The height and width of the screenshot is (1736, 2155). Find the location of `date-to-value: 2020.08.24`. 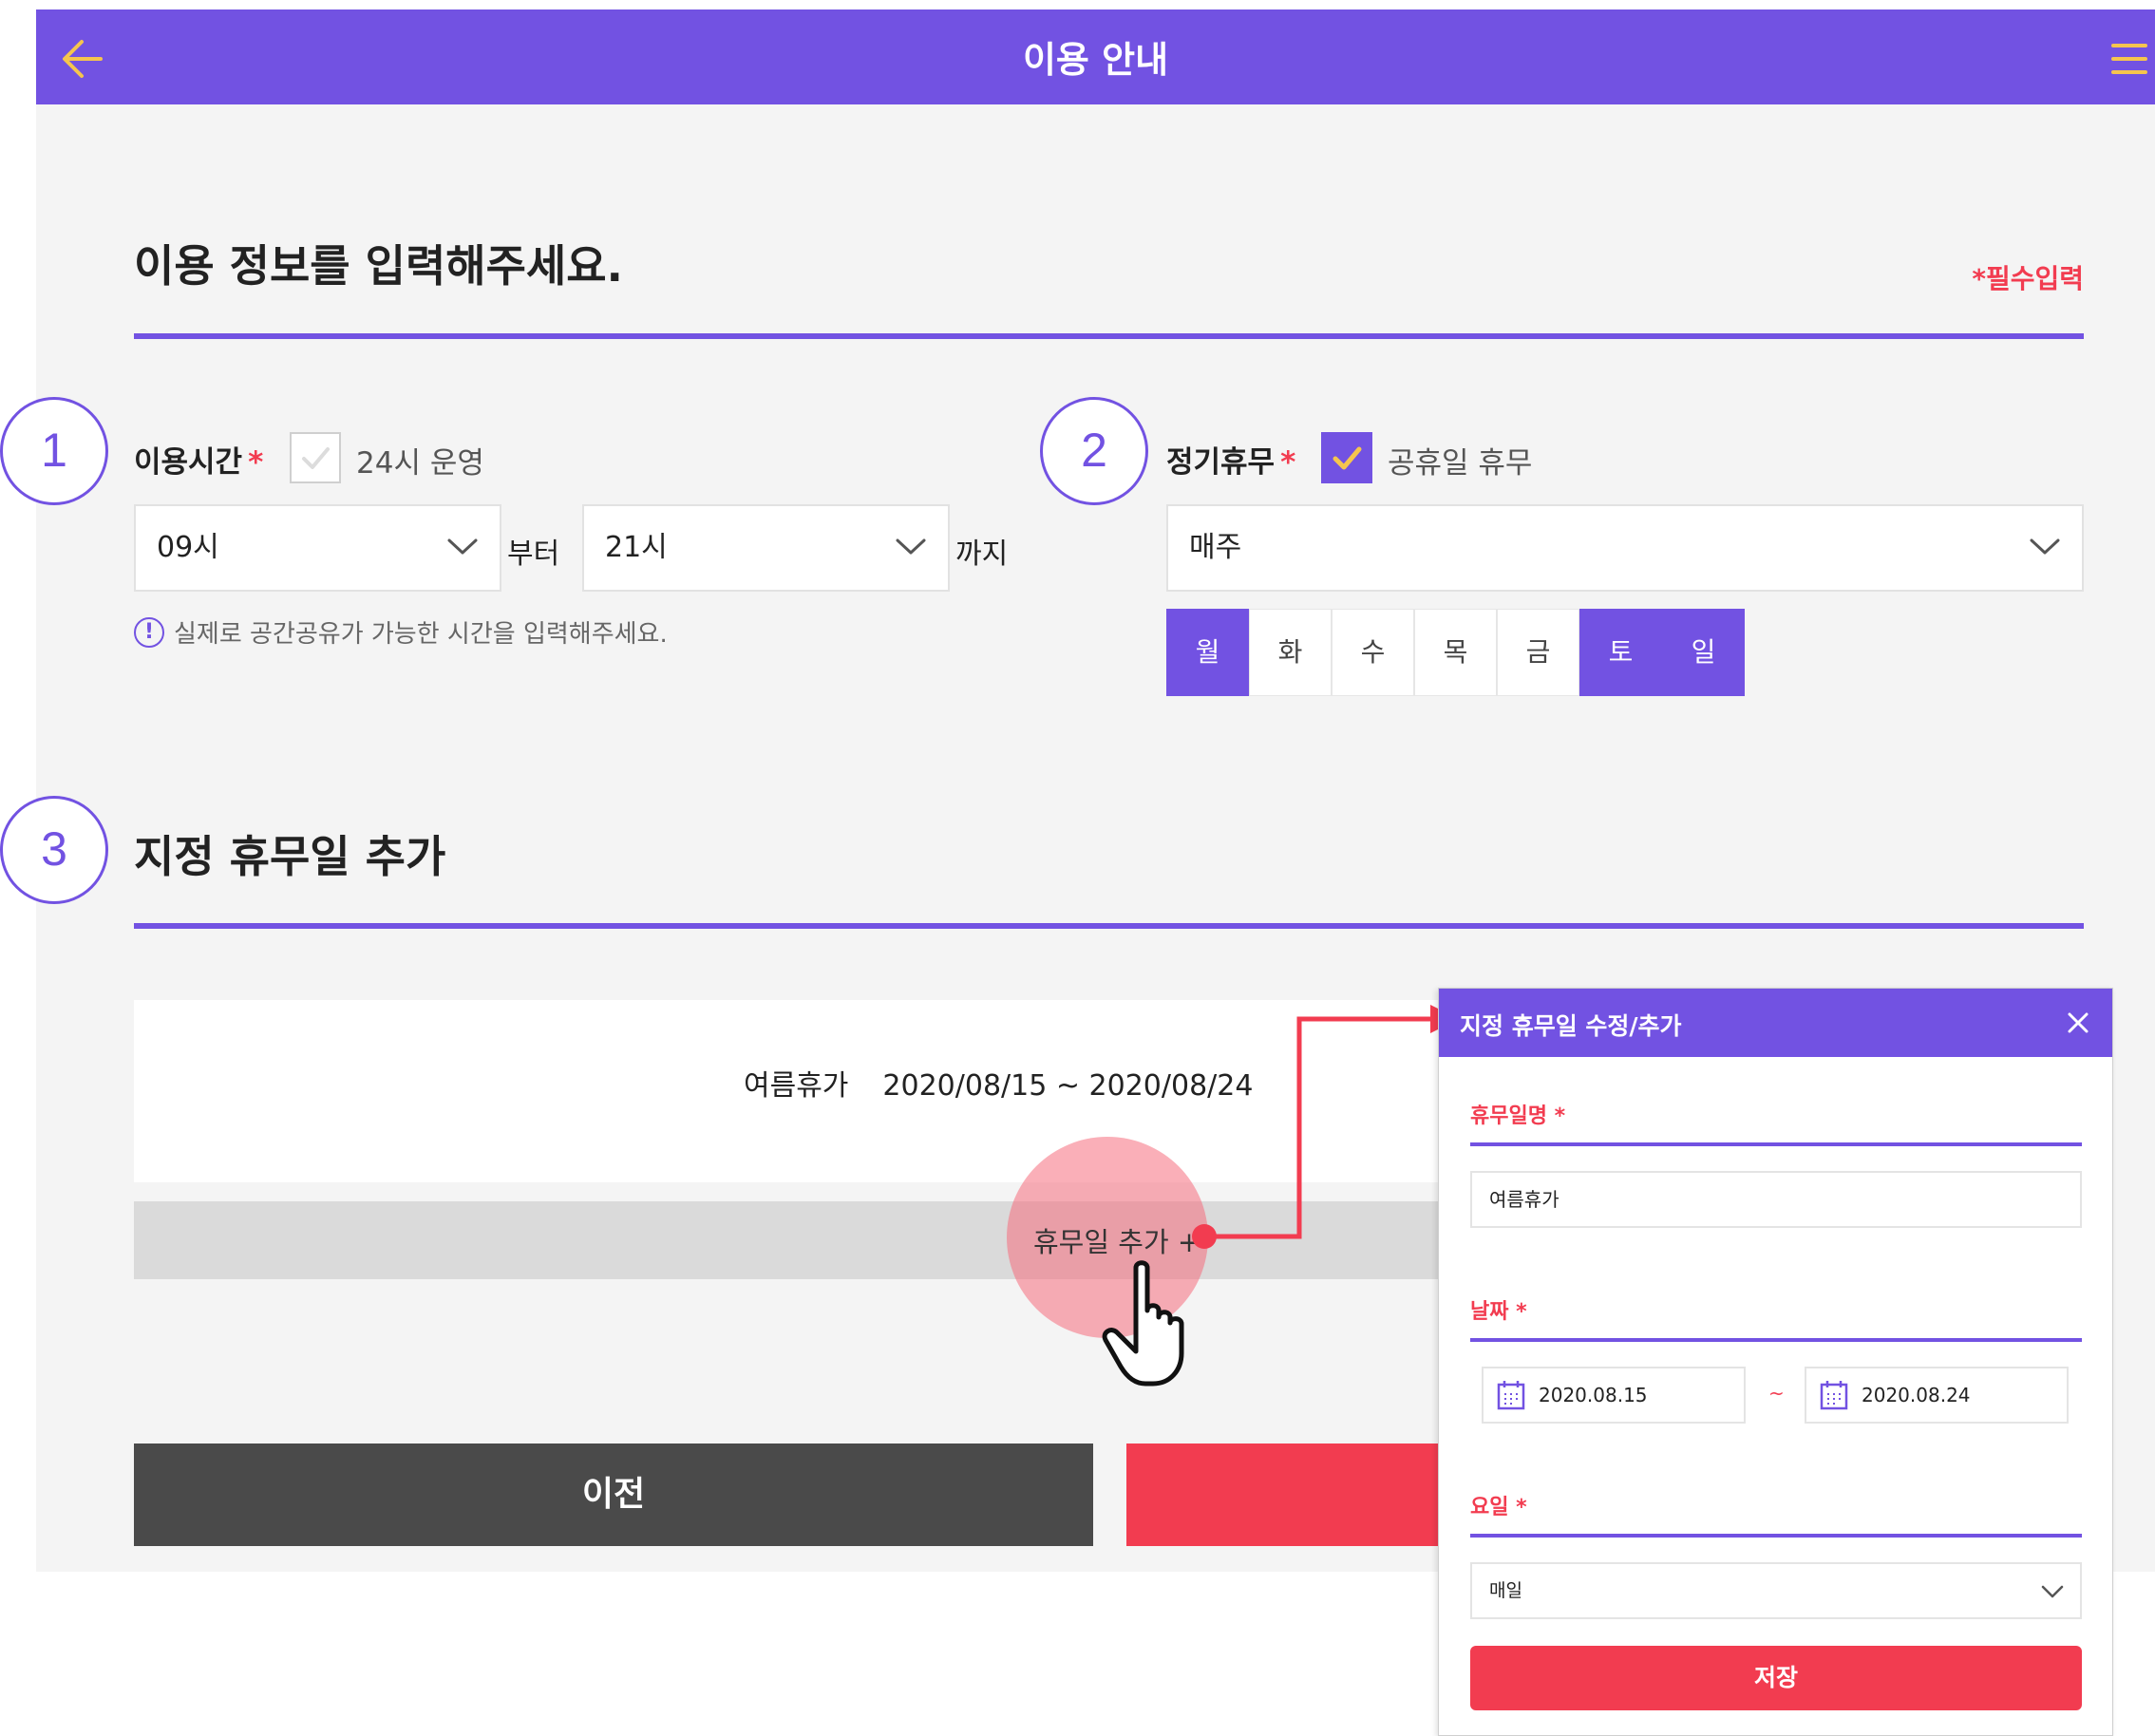

date-to-value: 2020.08.24 is located at coordinates (1916, 1395).